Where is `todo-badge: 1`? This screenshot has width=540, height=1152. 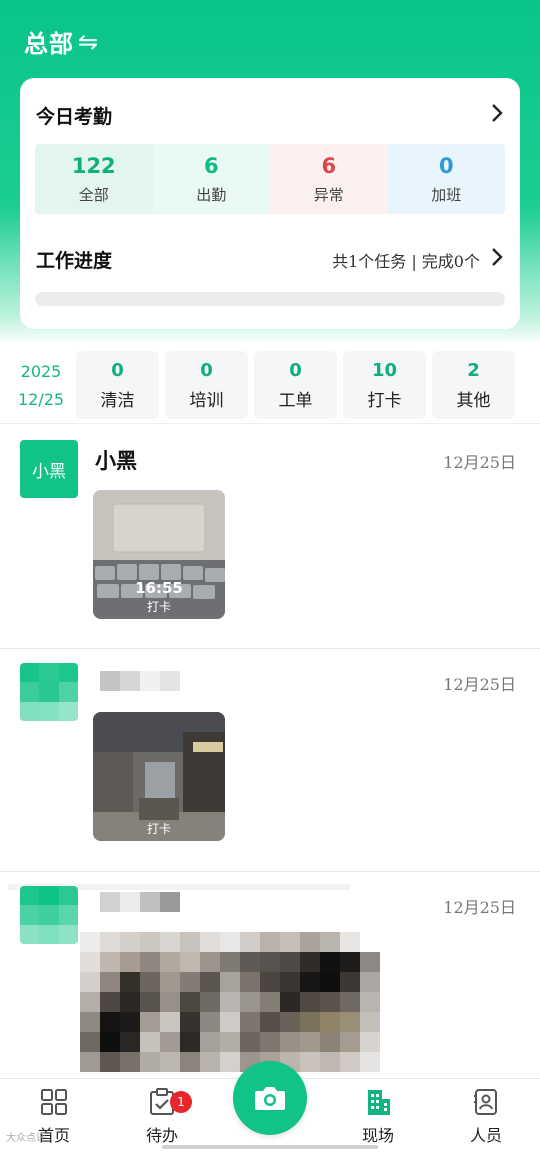 todo-badge: 1 is located at coordinates (181, 1102).